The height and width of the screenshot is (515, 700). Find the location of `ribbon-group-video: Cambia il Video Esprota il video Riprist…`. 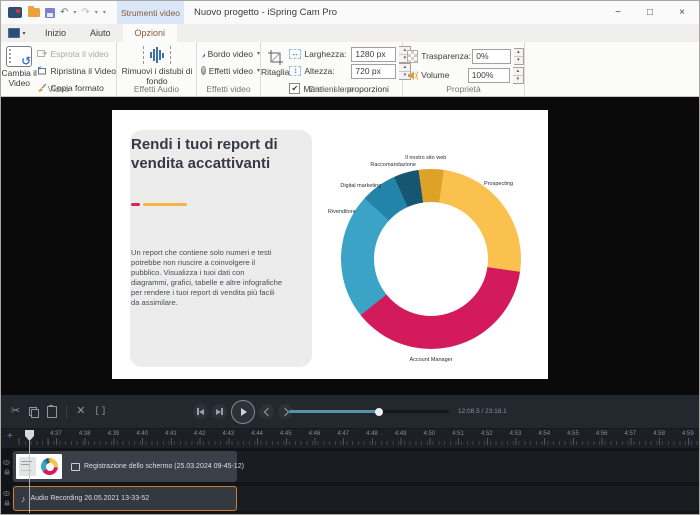

ribbon-group-video: Cambia il Video Esprota il video Riprist… is located at coordinates (59, 69).